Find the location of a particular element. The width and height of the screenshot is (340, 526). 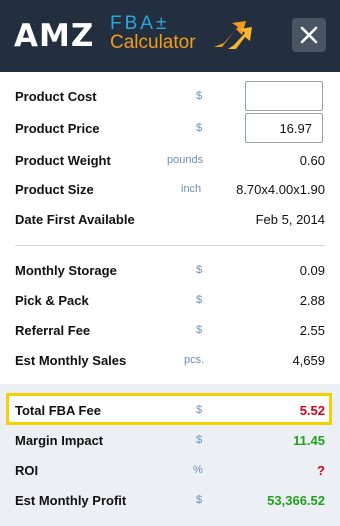

monthly-storage-row: Monthly Storage $ 0.09 is located at coordinates (170, 270).